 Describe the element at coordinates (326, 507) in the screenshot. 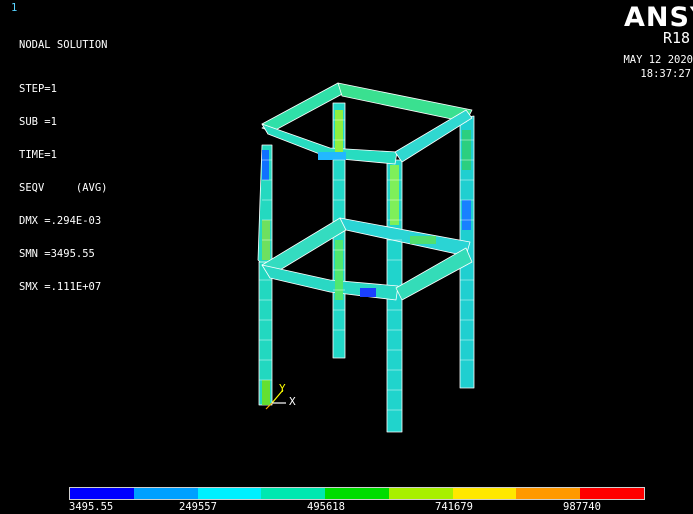

I see `legend-tick-label: 495618` at that location.